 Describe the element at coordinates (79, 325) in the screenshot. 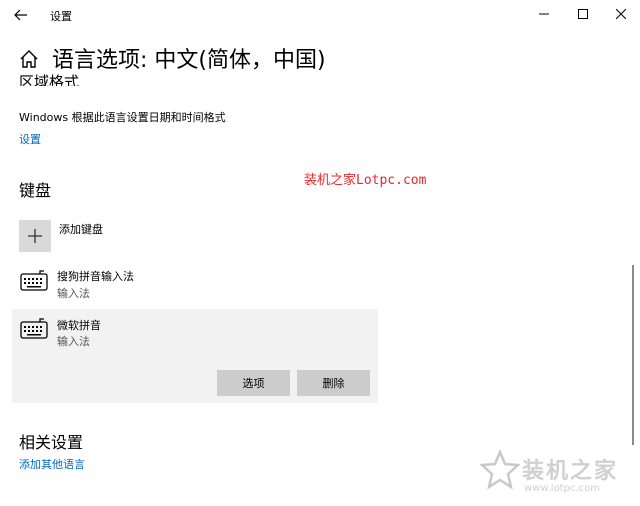

I see `keyboard-item-name: 微软拼音` at that location.